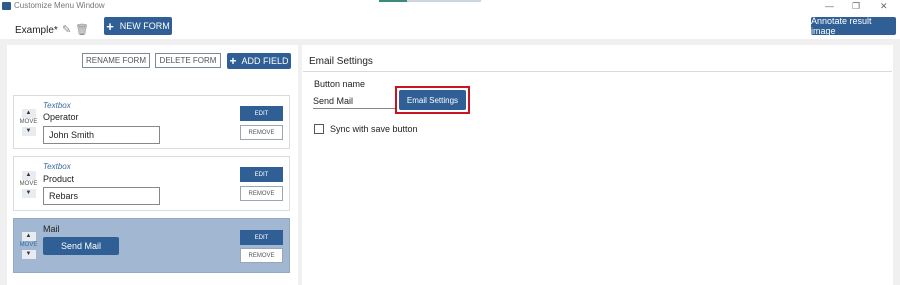 The height and width of the screenshot is (285, 900). What do you see at coordinates (354, 101) in the screenshot?
I see `button-name-input: Send Mail` at bounding box center [354, 101].